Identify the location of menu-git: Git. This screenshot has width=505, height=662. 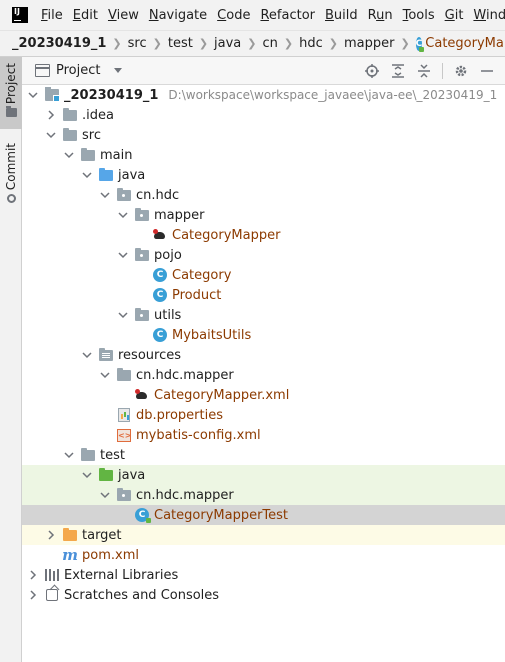
(454, 15).